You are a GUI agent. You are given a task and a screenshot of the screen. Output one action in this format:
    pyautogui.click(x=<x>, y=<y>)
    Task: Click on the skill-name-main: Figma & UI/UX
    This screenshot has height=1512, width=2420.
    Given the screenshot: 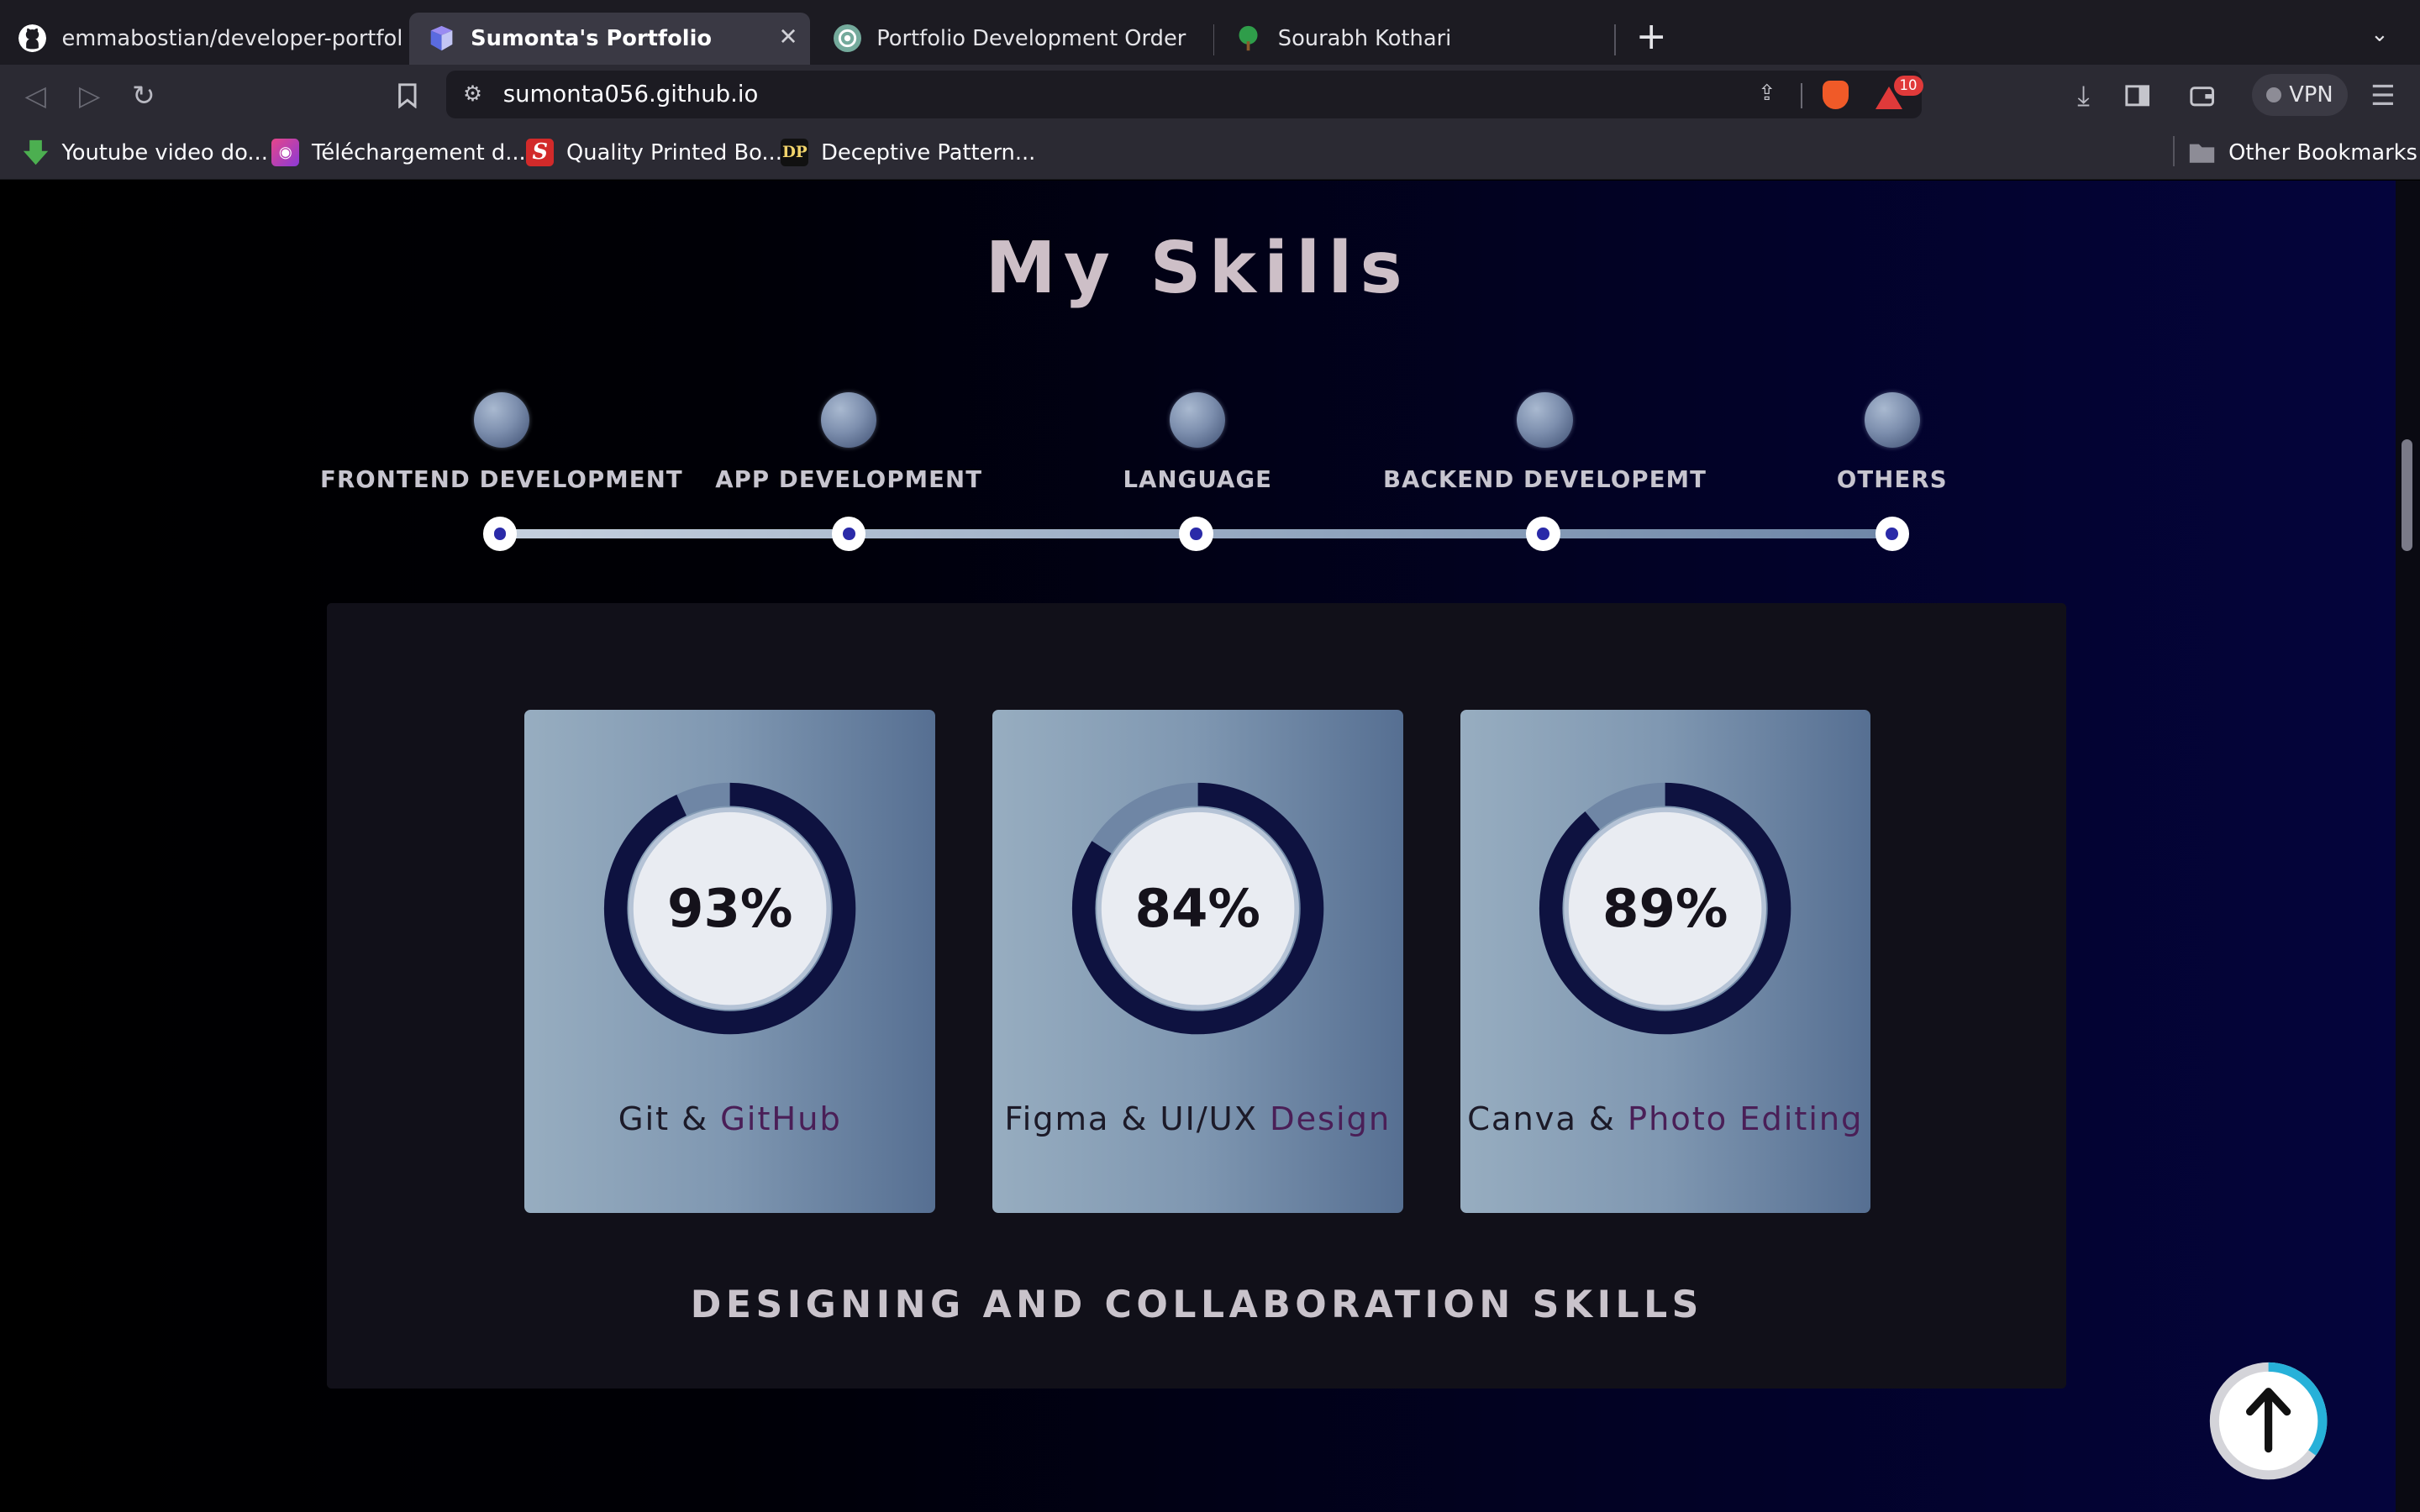 What is the action you would take?
    pyautogui.click(x=1137, y=1119)
    